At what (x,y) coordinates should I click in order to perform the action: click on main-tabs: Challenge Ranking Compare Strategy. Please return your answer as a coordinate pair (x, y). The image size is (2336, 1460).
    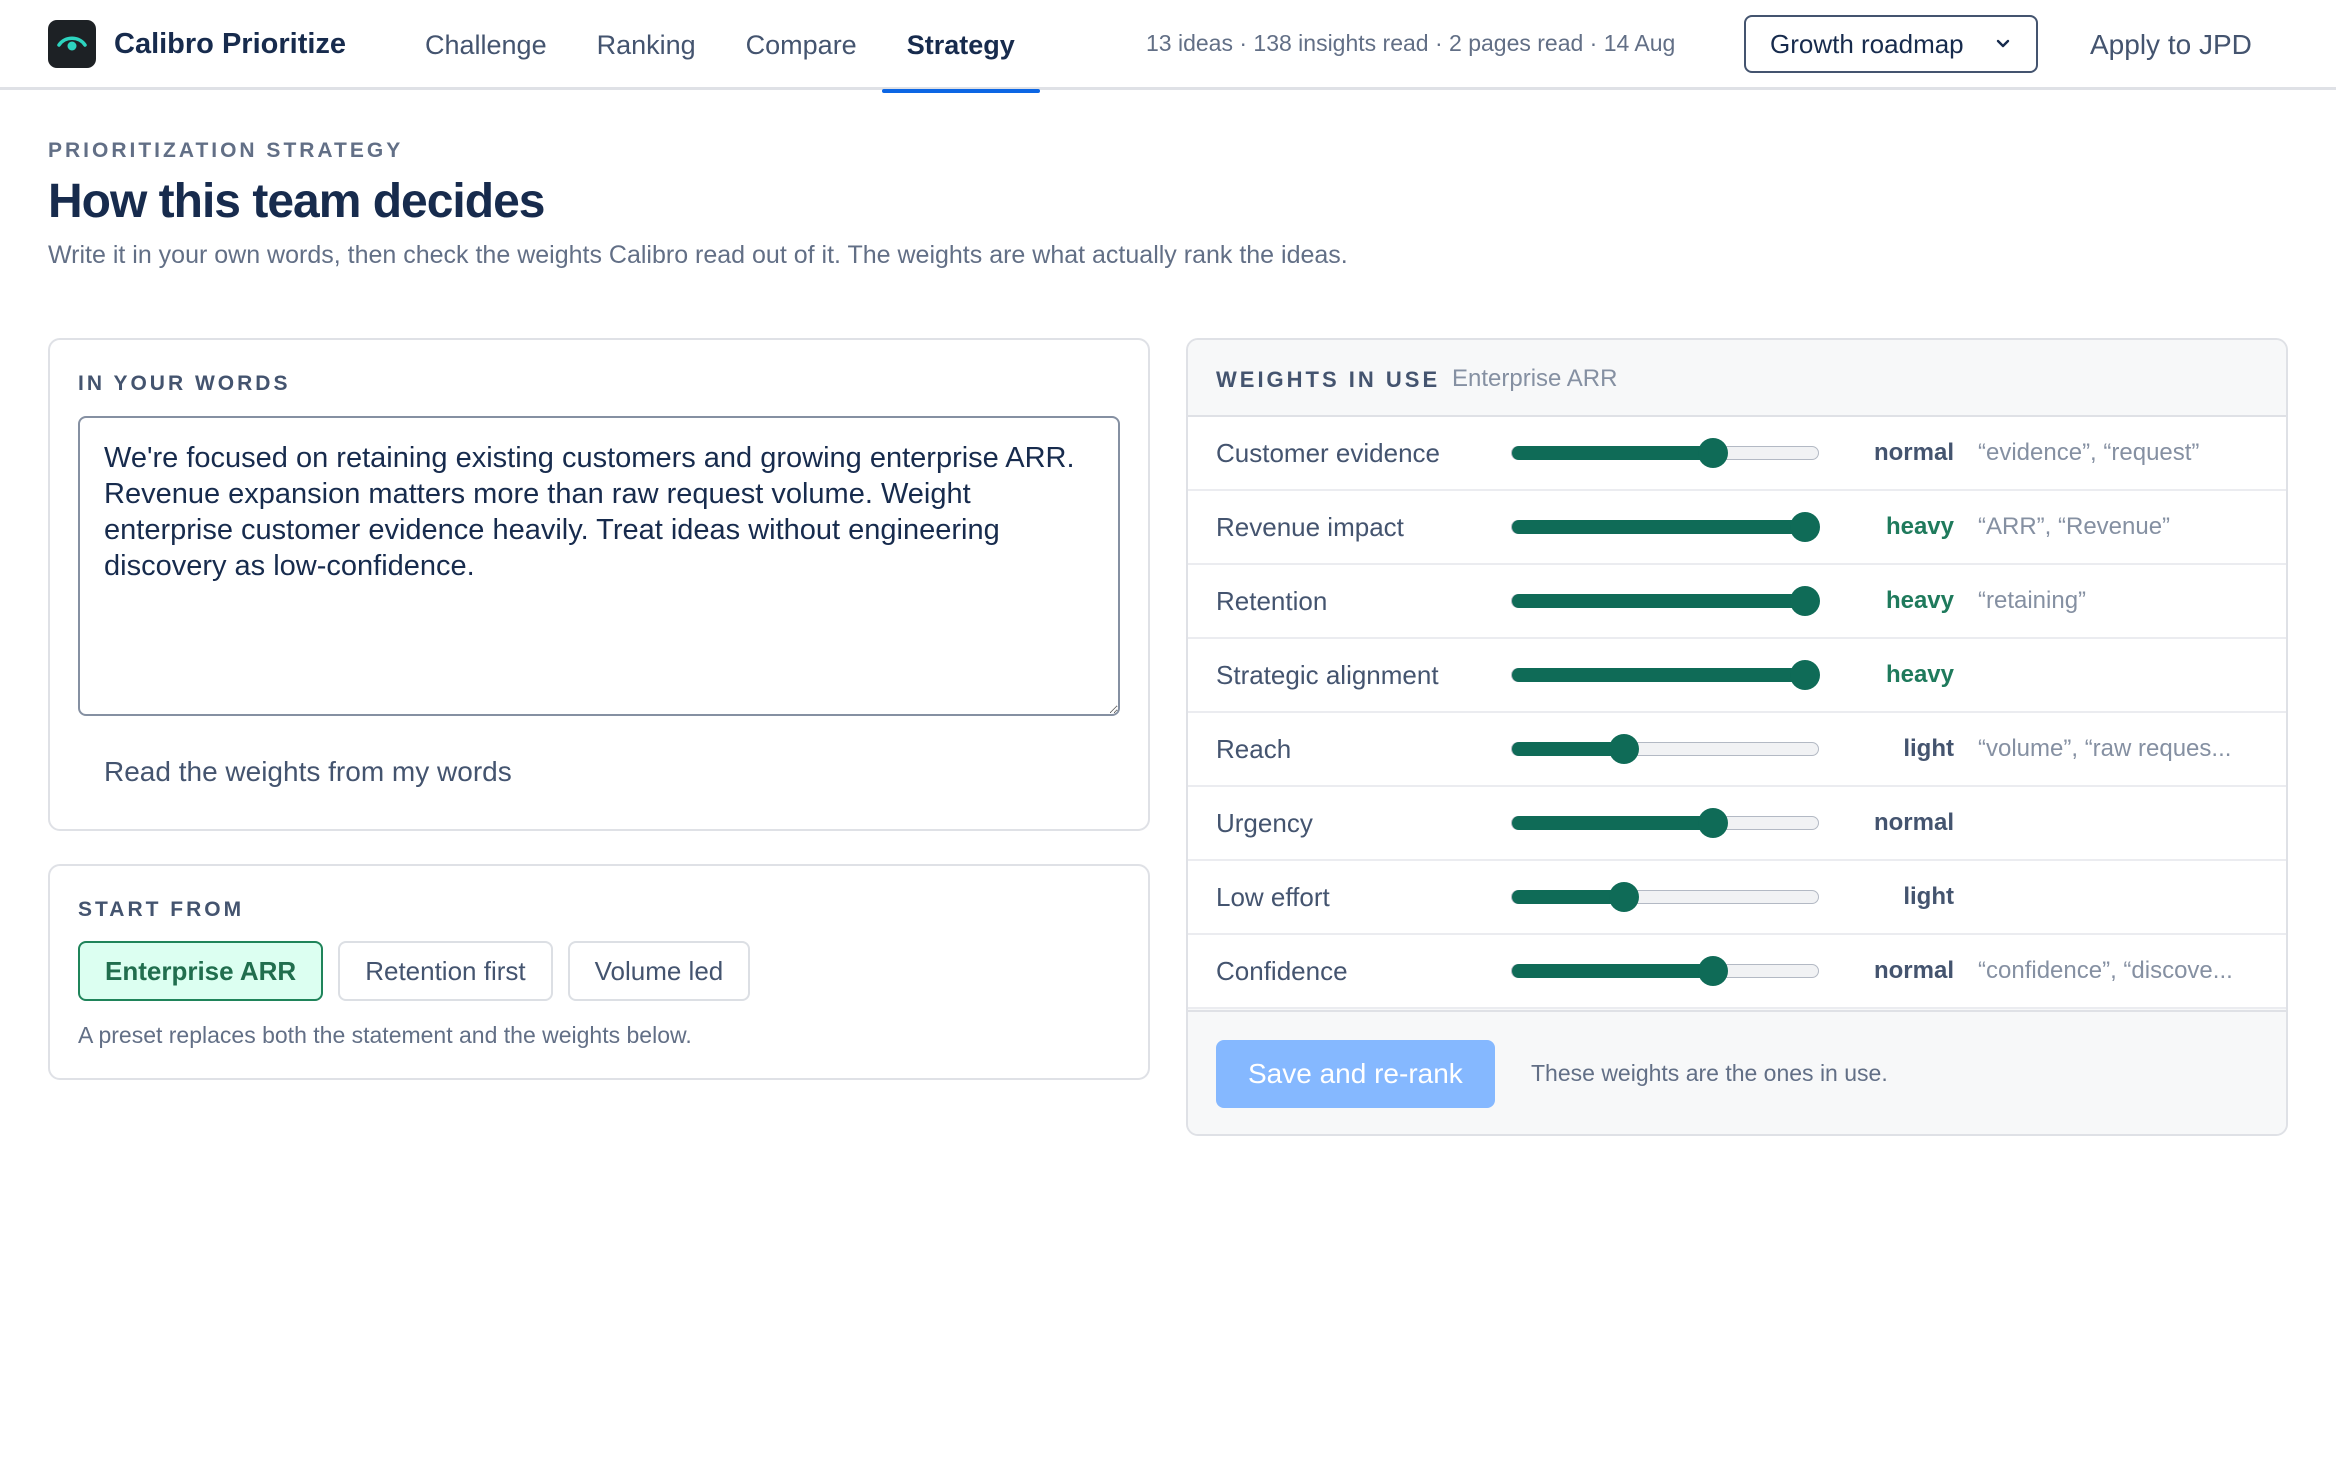
    Looking at the image, I should click on (720, 46).